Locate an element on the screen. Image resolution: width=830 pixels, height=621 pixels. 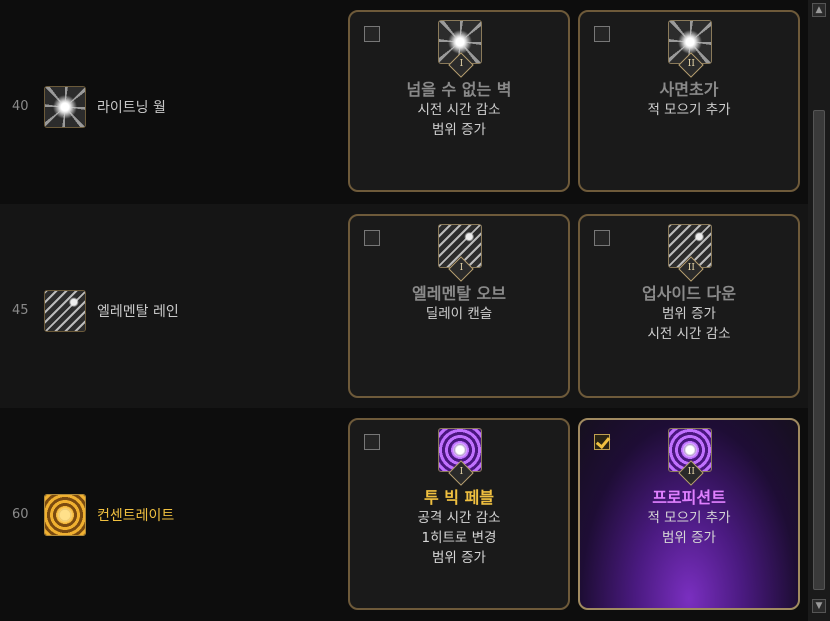
option-card: I 엘레멘탈 오브 딜레이 캔슬 is located at coordinates (459, 306).